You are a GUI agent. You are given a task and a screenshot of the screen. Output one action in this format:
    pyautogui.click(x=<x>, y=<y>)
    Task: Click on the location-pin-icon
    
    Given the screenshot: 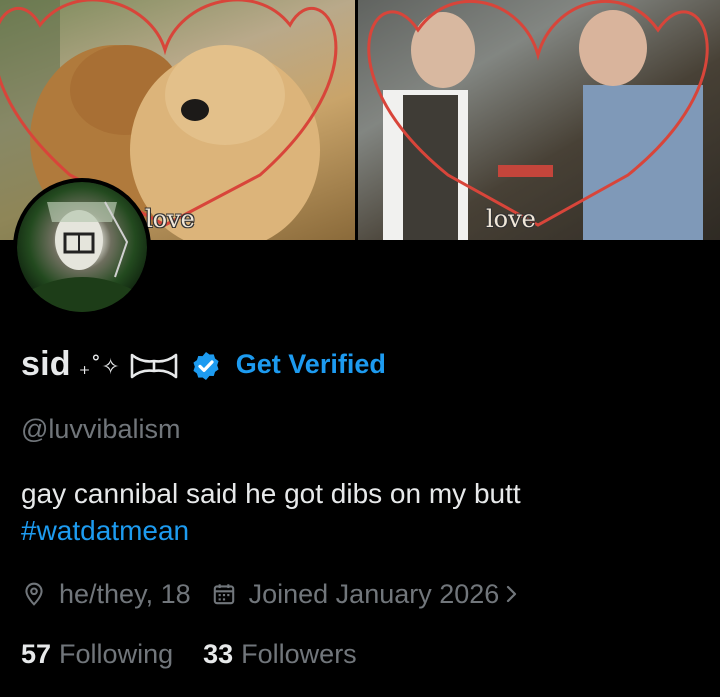 What is the action you would take?
    pyautogui.click(x=34, y=594)
    